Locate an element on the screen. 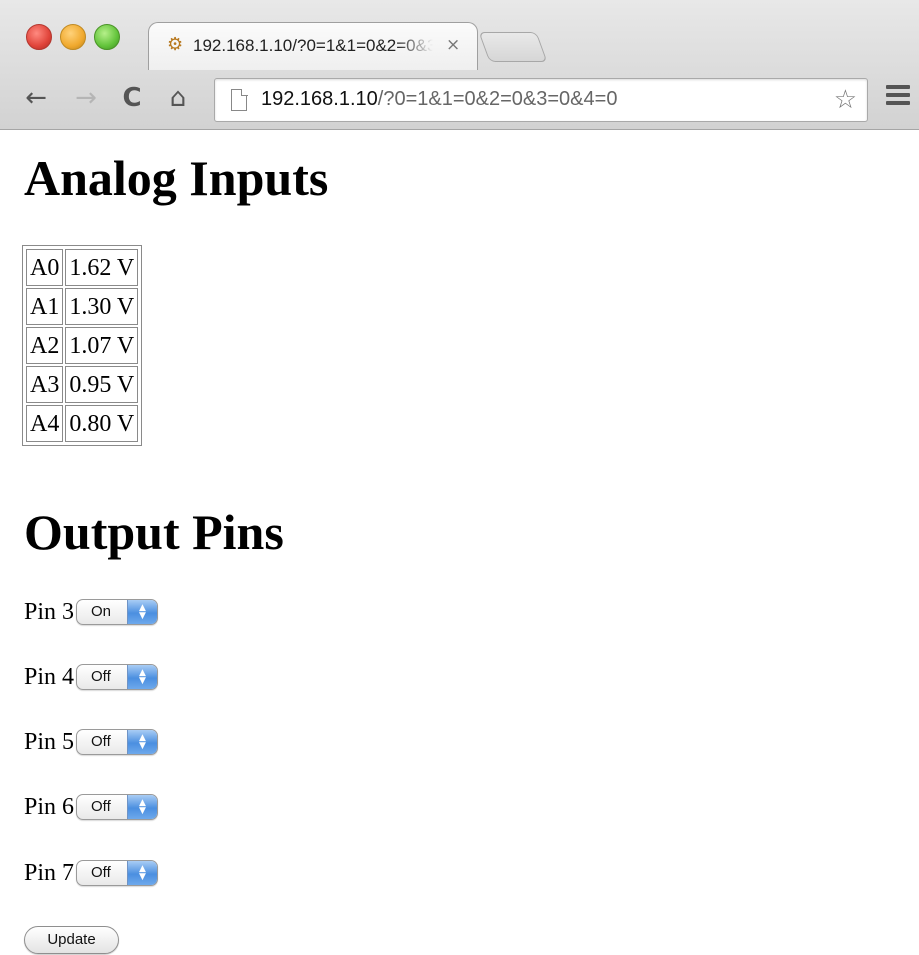 Image resolution: width=919 pixels, height=955 pixels. bookmark-star-icon: ☆ is located at coordinates (845, 100).